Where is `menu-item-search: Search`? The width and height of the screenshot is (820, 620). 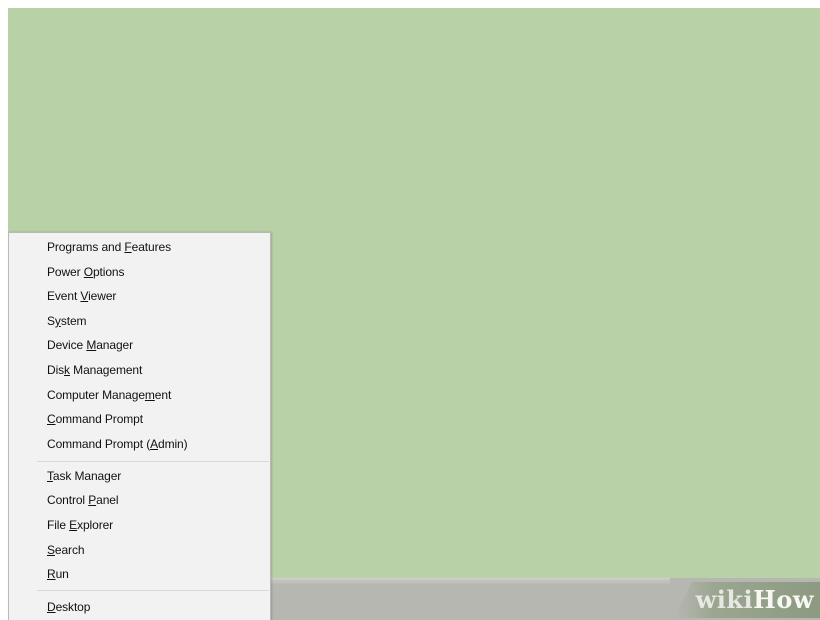
menu-item-search: Search is located at coordinates (66, 550).